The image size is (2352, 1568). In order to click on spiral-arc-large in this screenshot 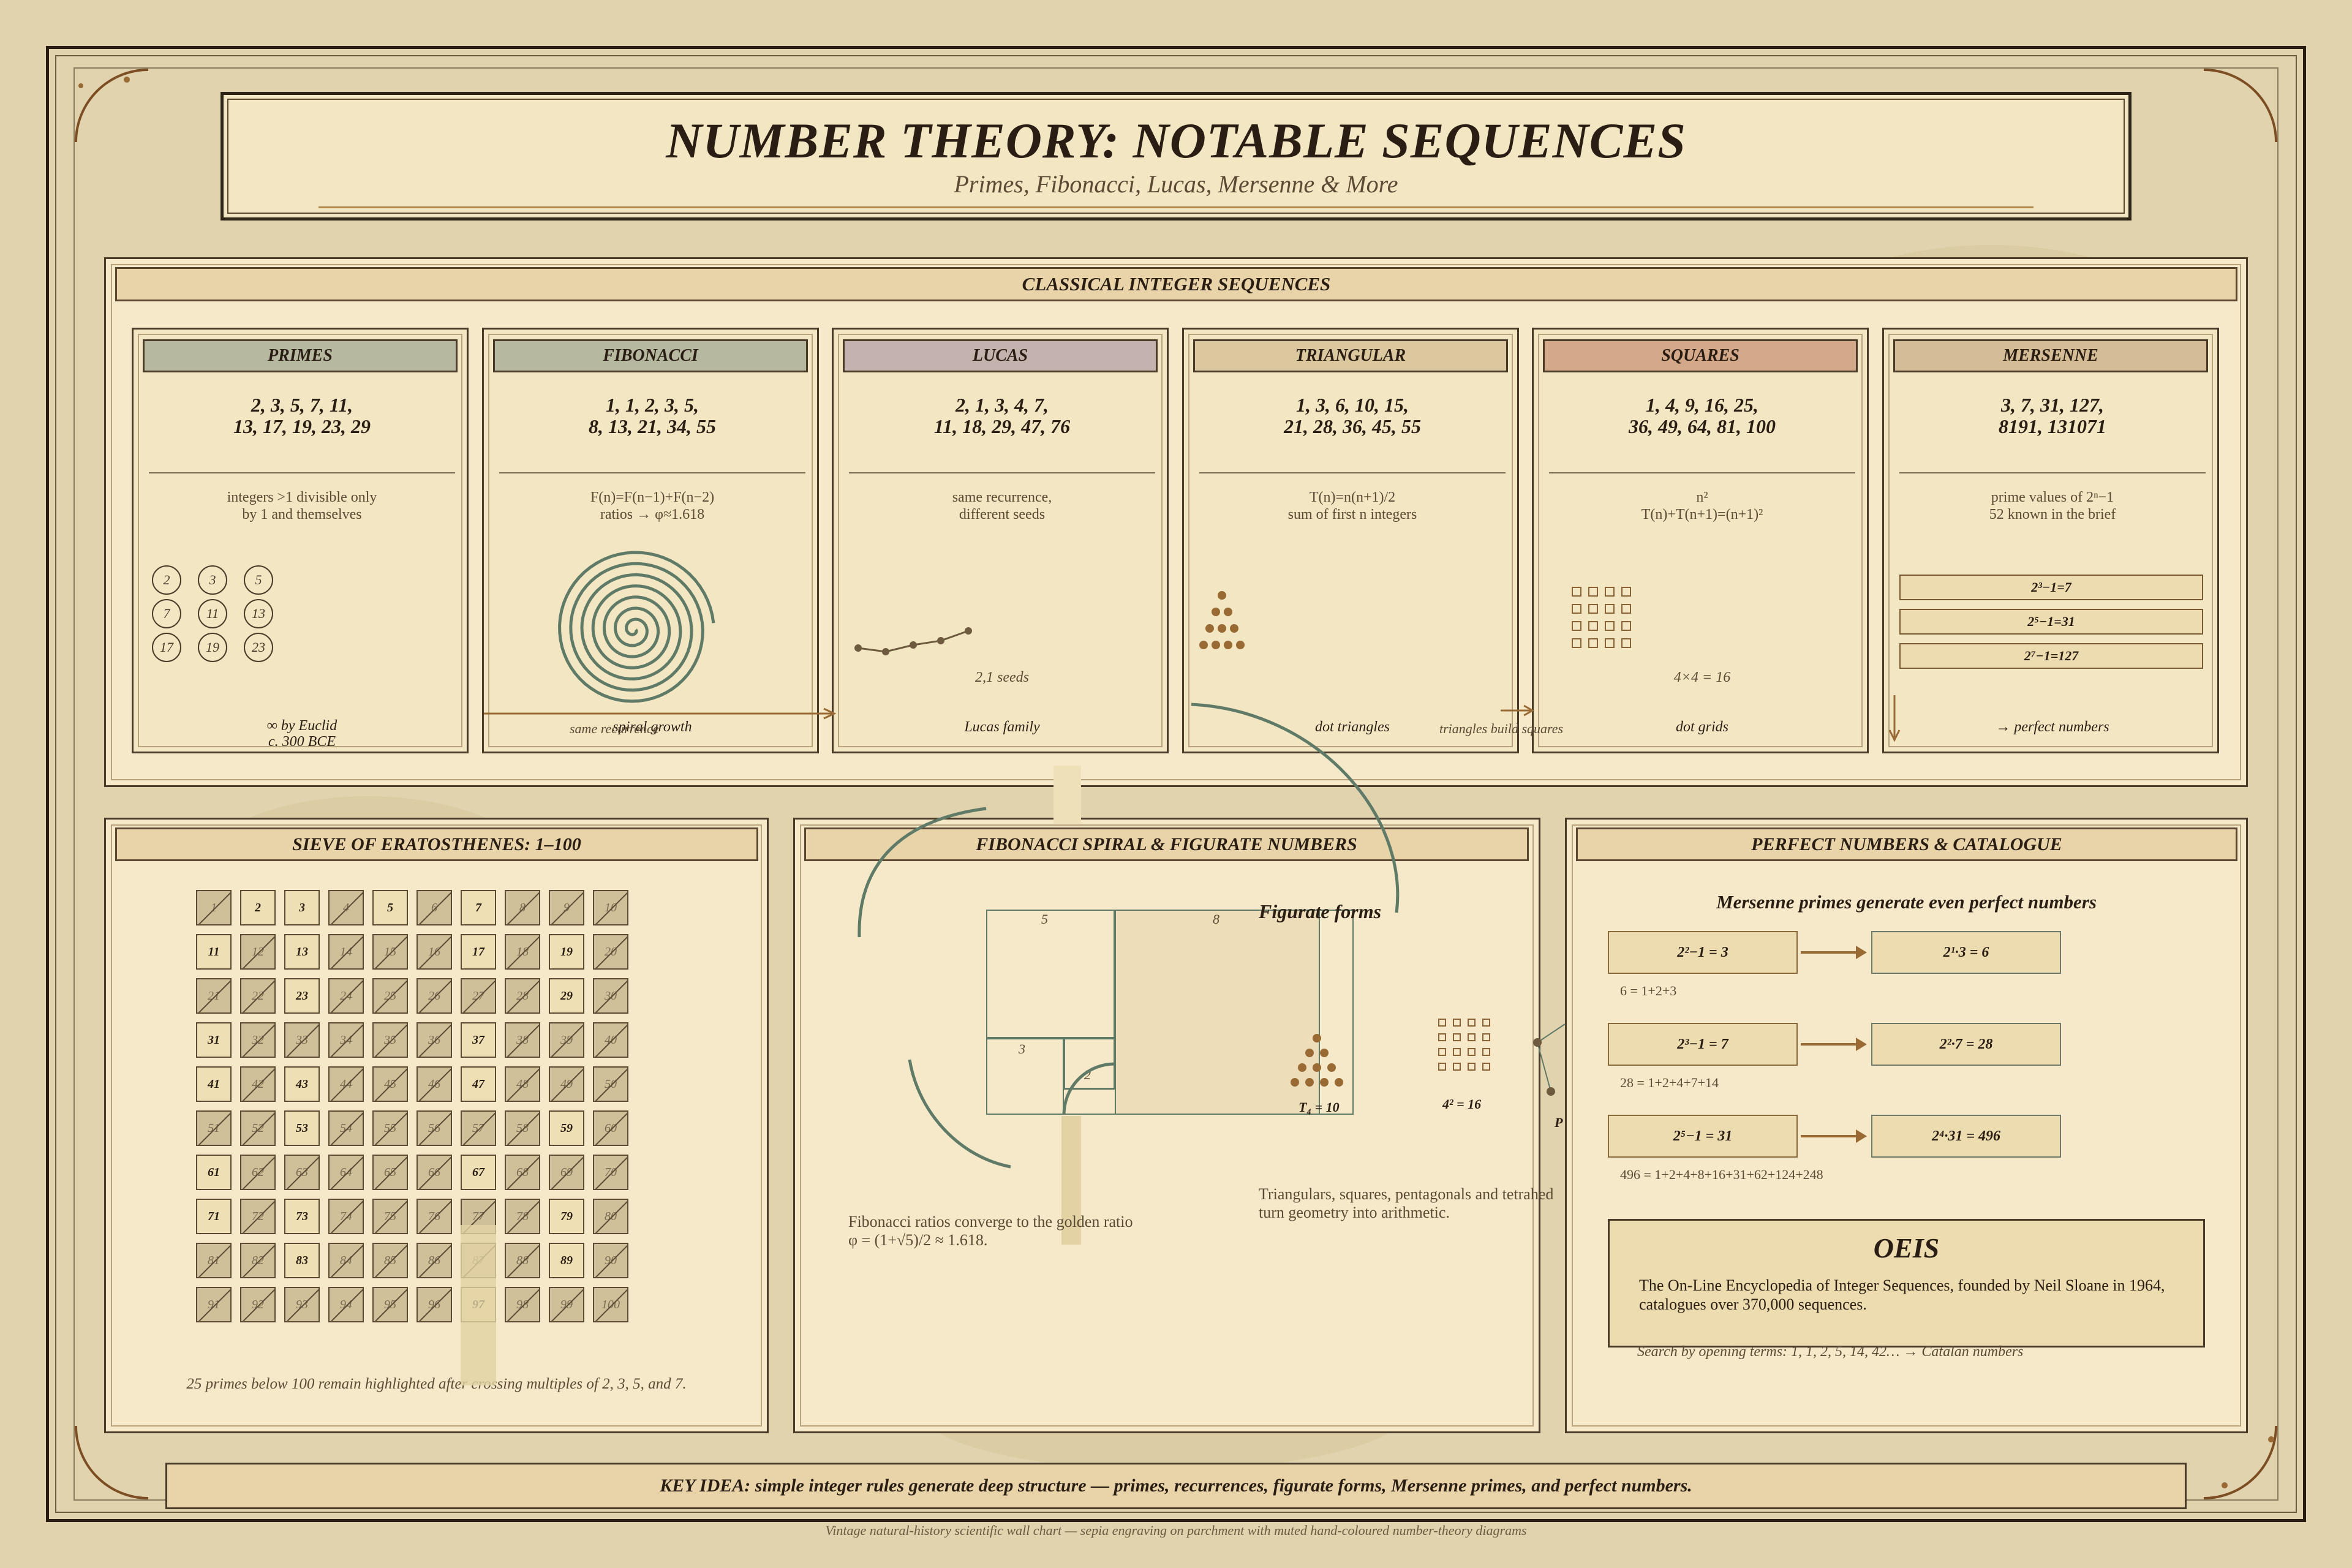, I will do `click(1296, 808)`.